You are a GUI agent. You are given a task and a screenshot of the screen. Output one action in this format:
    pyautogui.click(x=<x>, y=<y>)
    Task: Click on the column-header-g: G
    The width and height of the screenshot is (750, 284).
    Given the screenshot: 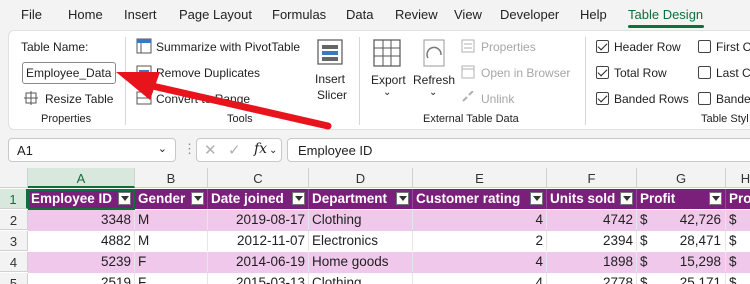 What is the action you would take?
    pyautogui.click(x=681, y=178)
    